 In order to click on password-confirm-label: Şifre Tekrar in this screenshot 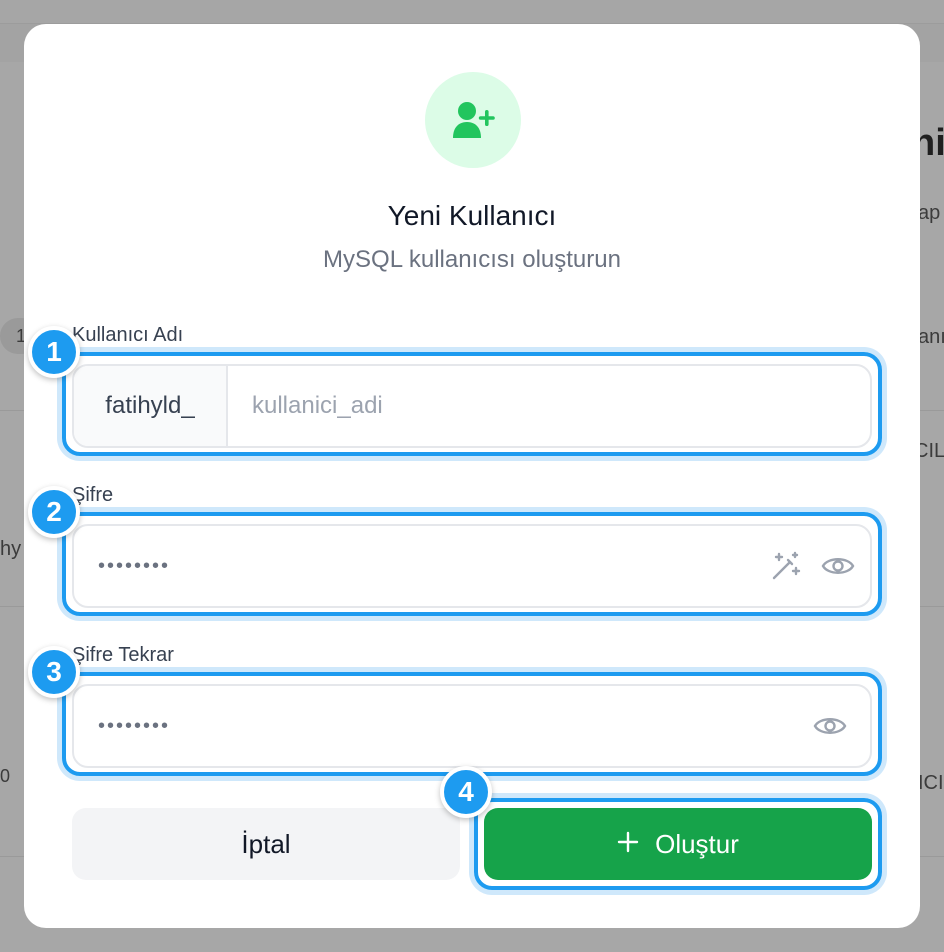, I will do `click(123, 655)`.